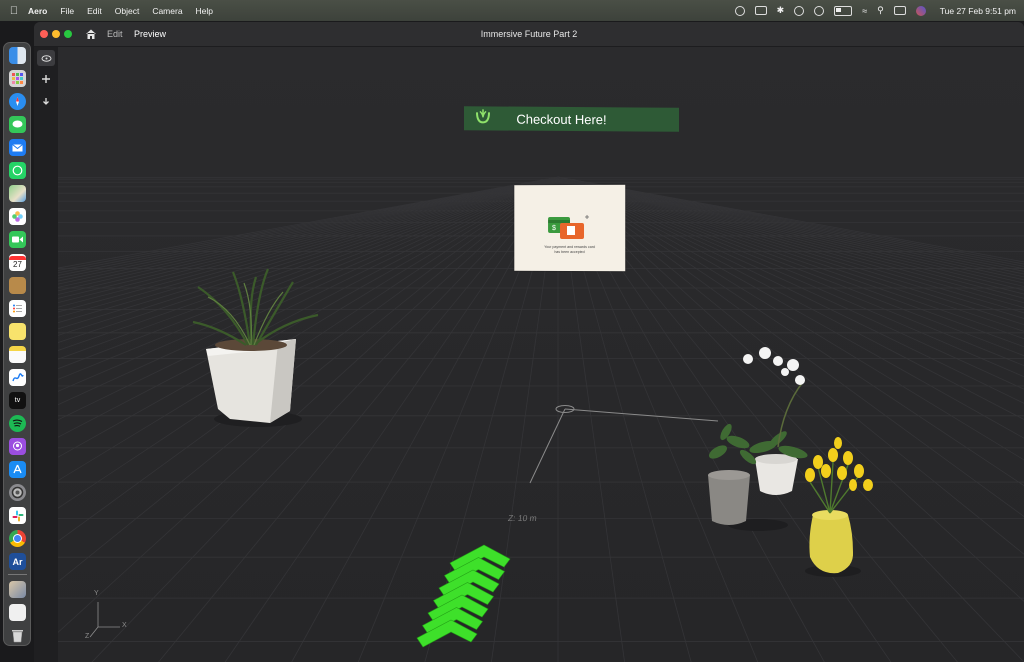 The image size is (1024, 662). I want to click on menu-help: Help, so click(204, 11).